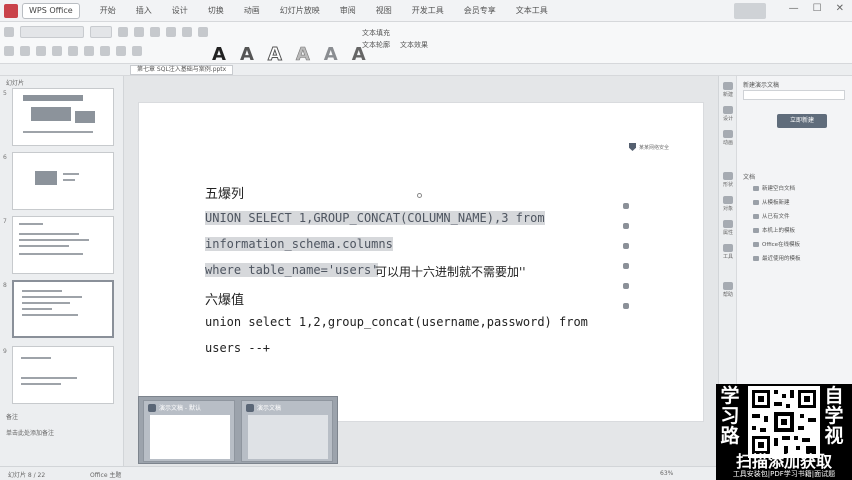 This screenshot has width=852, height=480. I want to click on strip-new: 新建, so click(728, 90).